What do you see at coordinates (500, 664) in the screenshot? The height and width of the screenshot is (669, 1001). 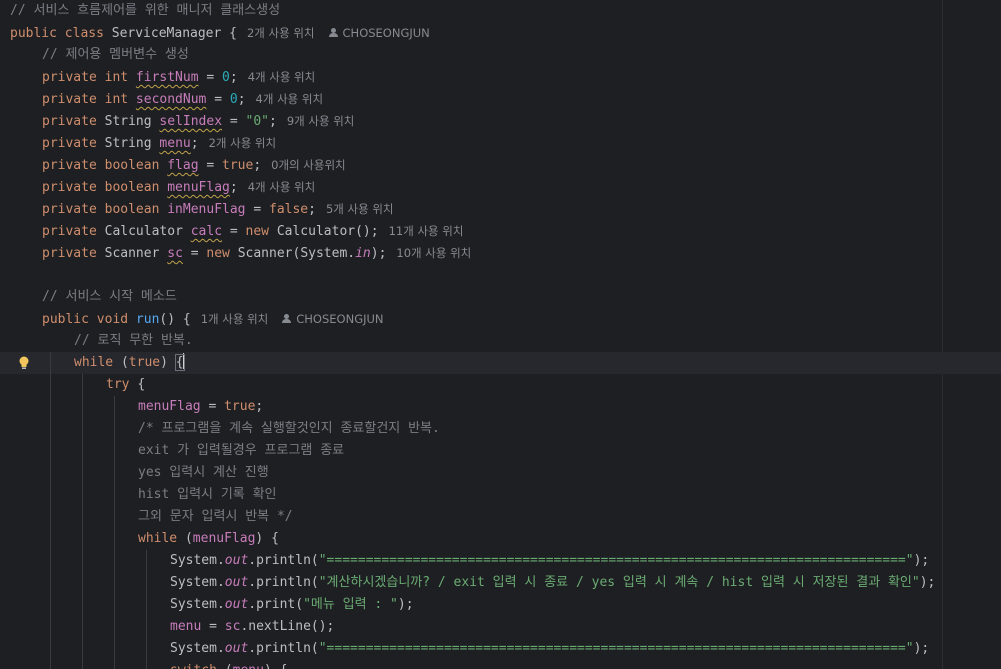 I see `code-line: switch (menu) {` at bounding box center [500, 664].